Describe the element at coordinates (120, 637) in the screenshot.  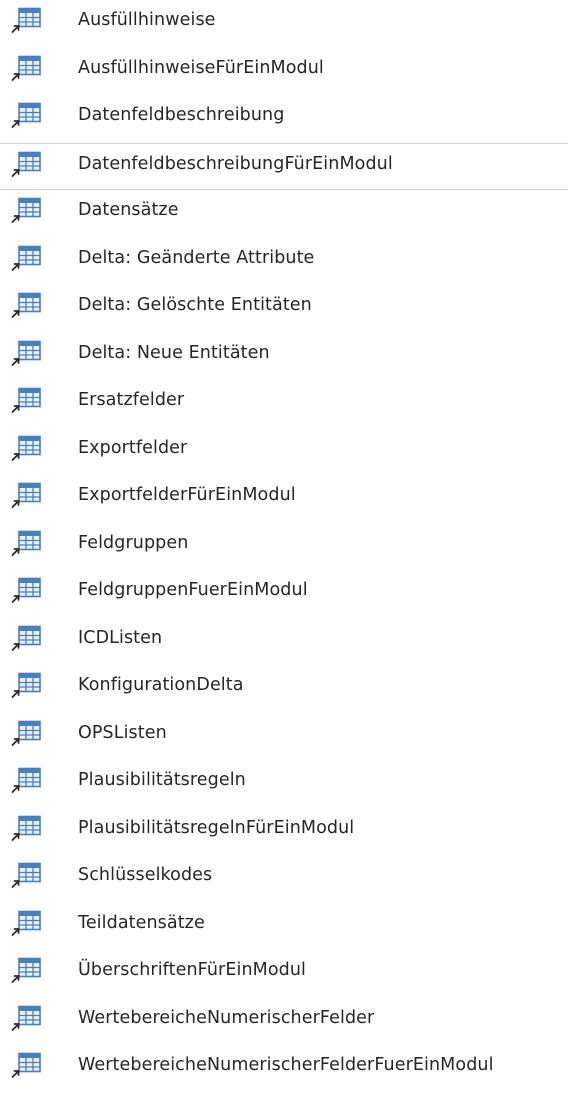
I see `linked-table-label: ICDListen` at that location.